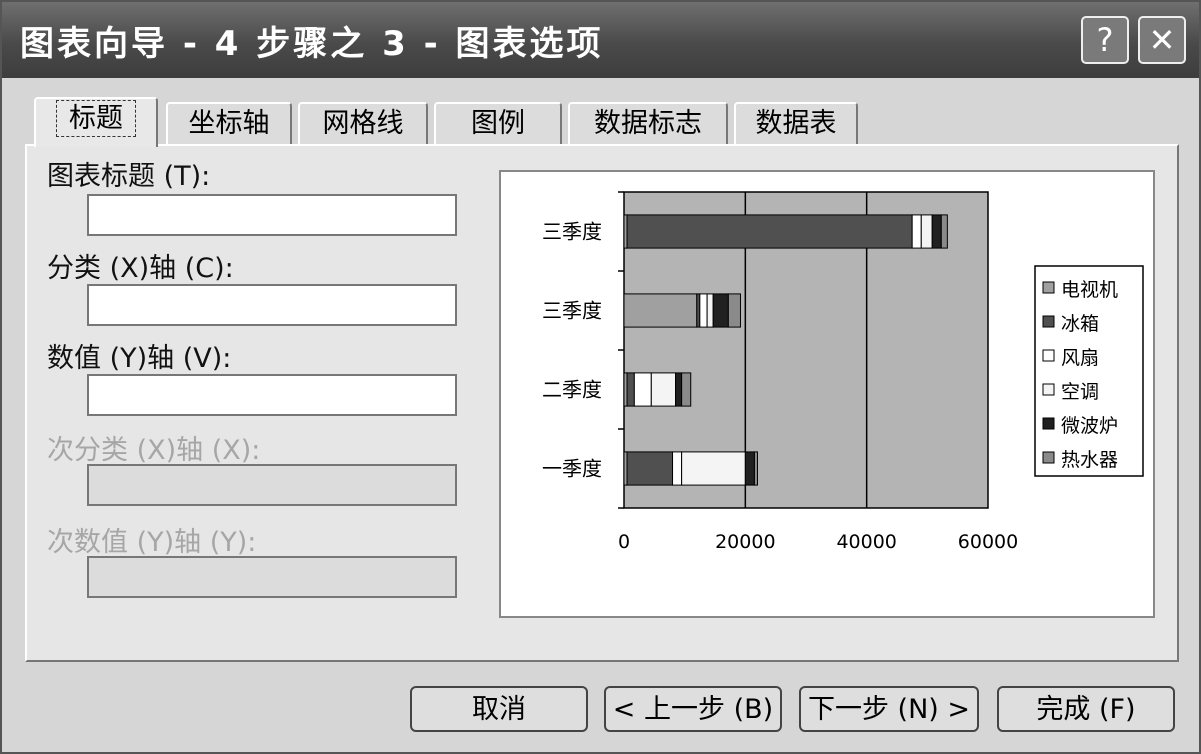  Describe the element at coordinates (272, 485) in the screenshot. I see `secondary-category-axis-input` at that location.